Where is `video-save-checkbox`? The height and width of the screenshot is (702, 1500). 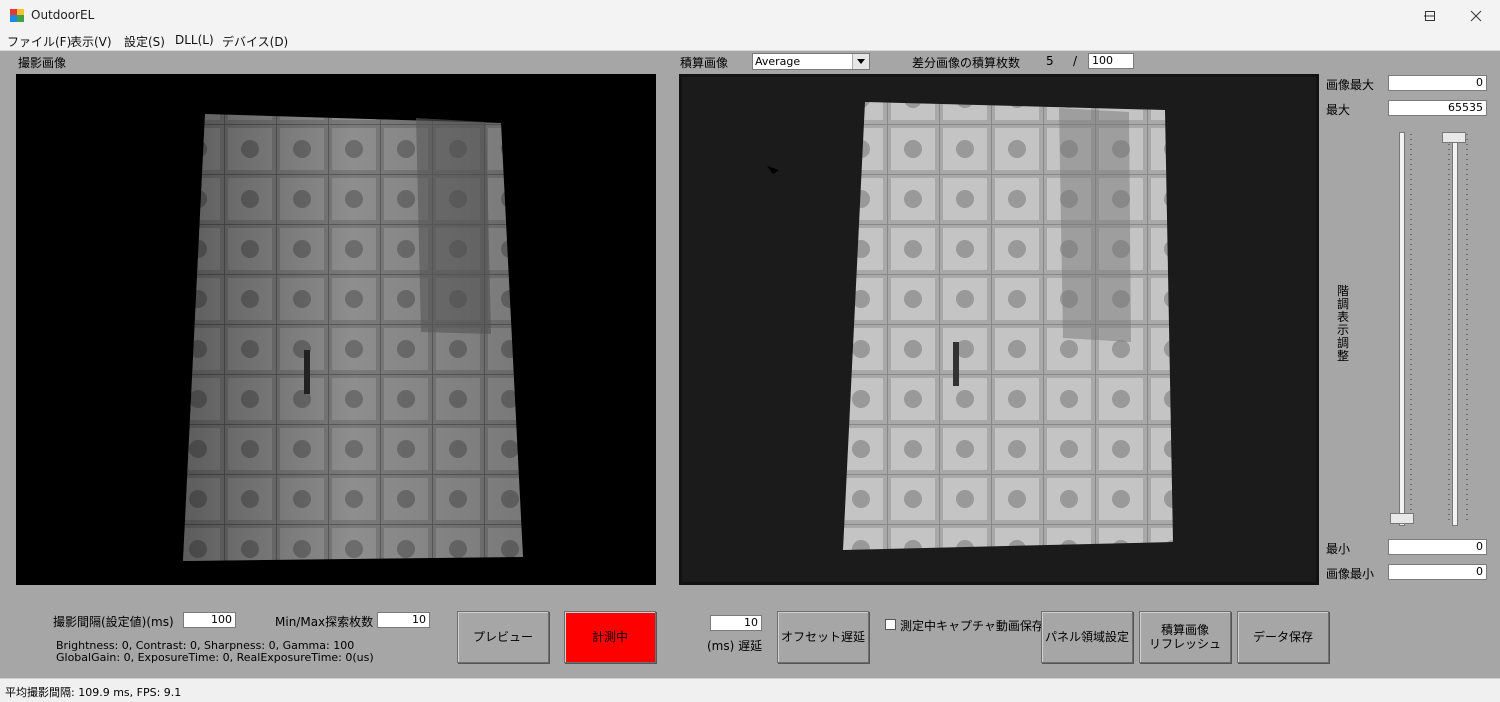
video-save-checkbox is located at coordinates (890, 624).